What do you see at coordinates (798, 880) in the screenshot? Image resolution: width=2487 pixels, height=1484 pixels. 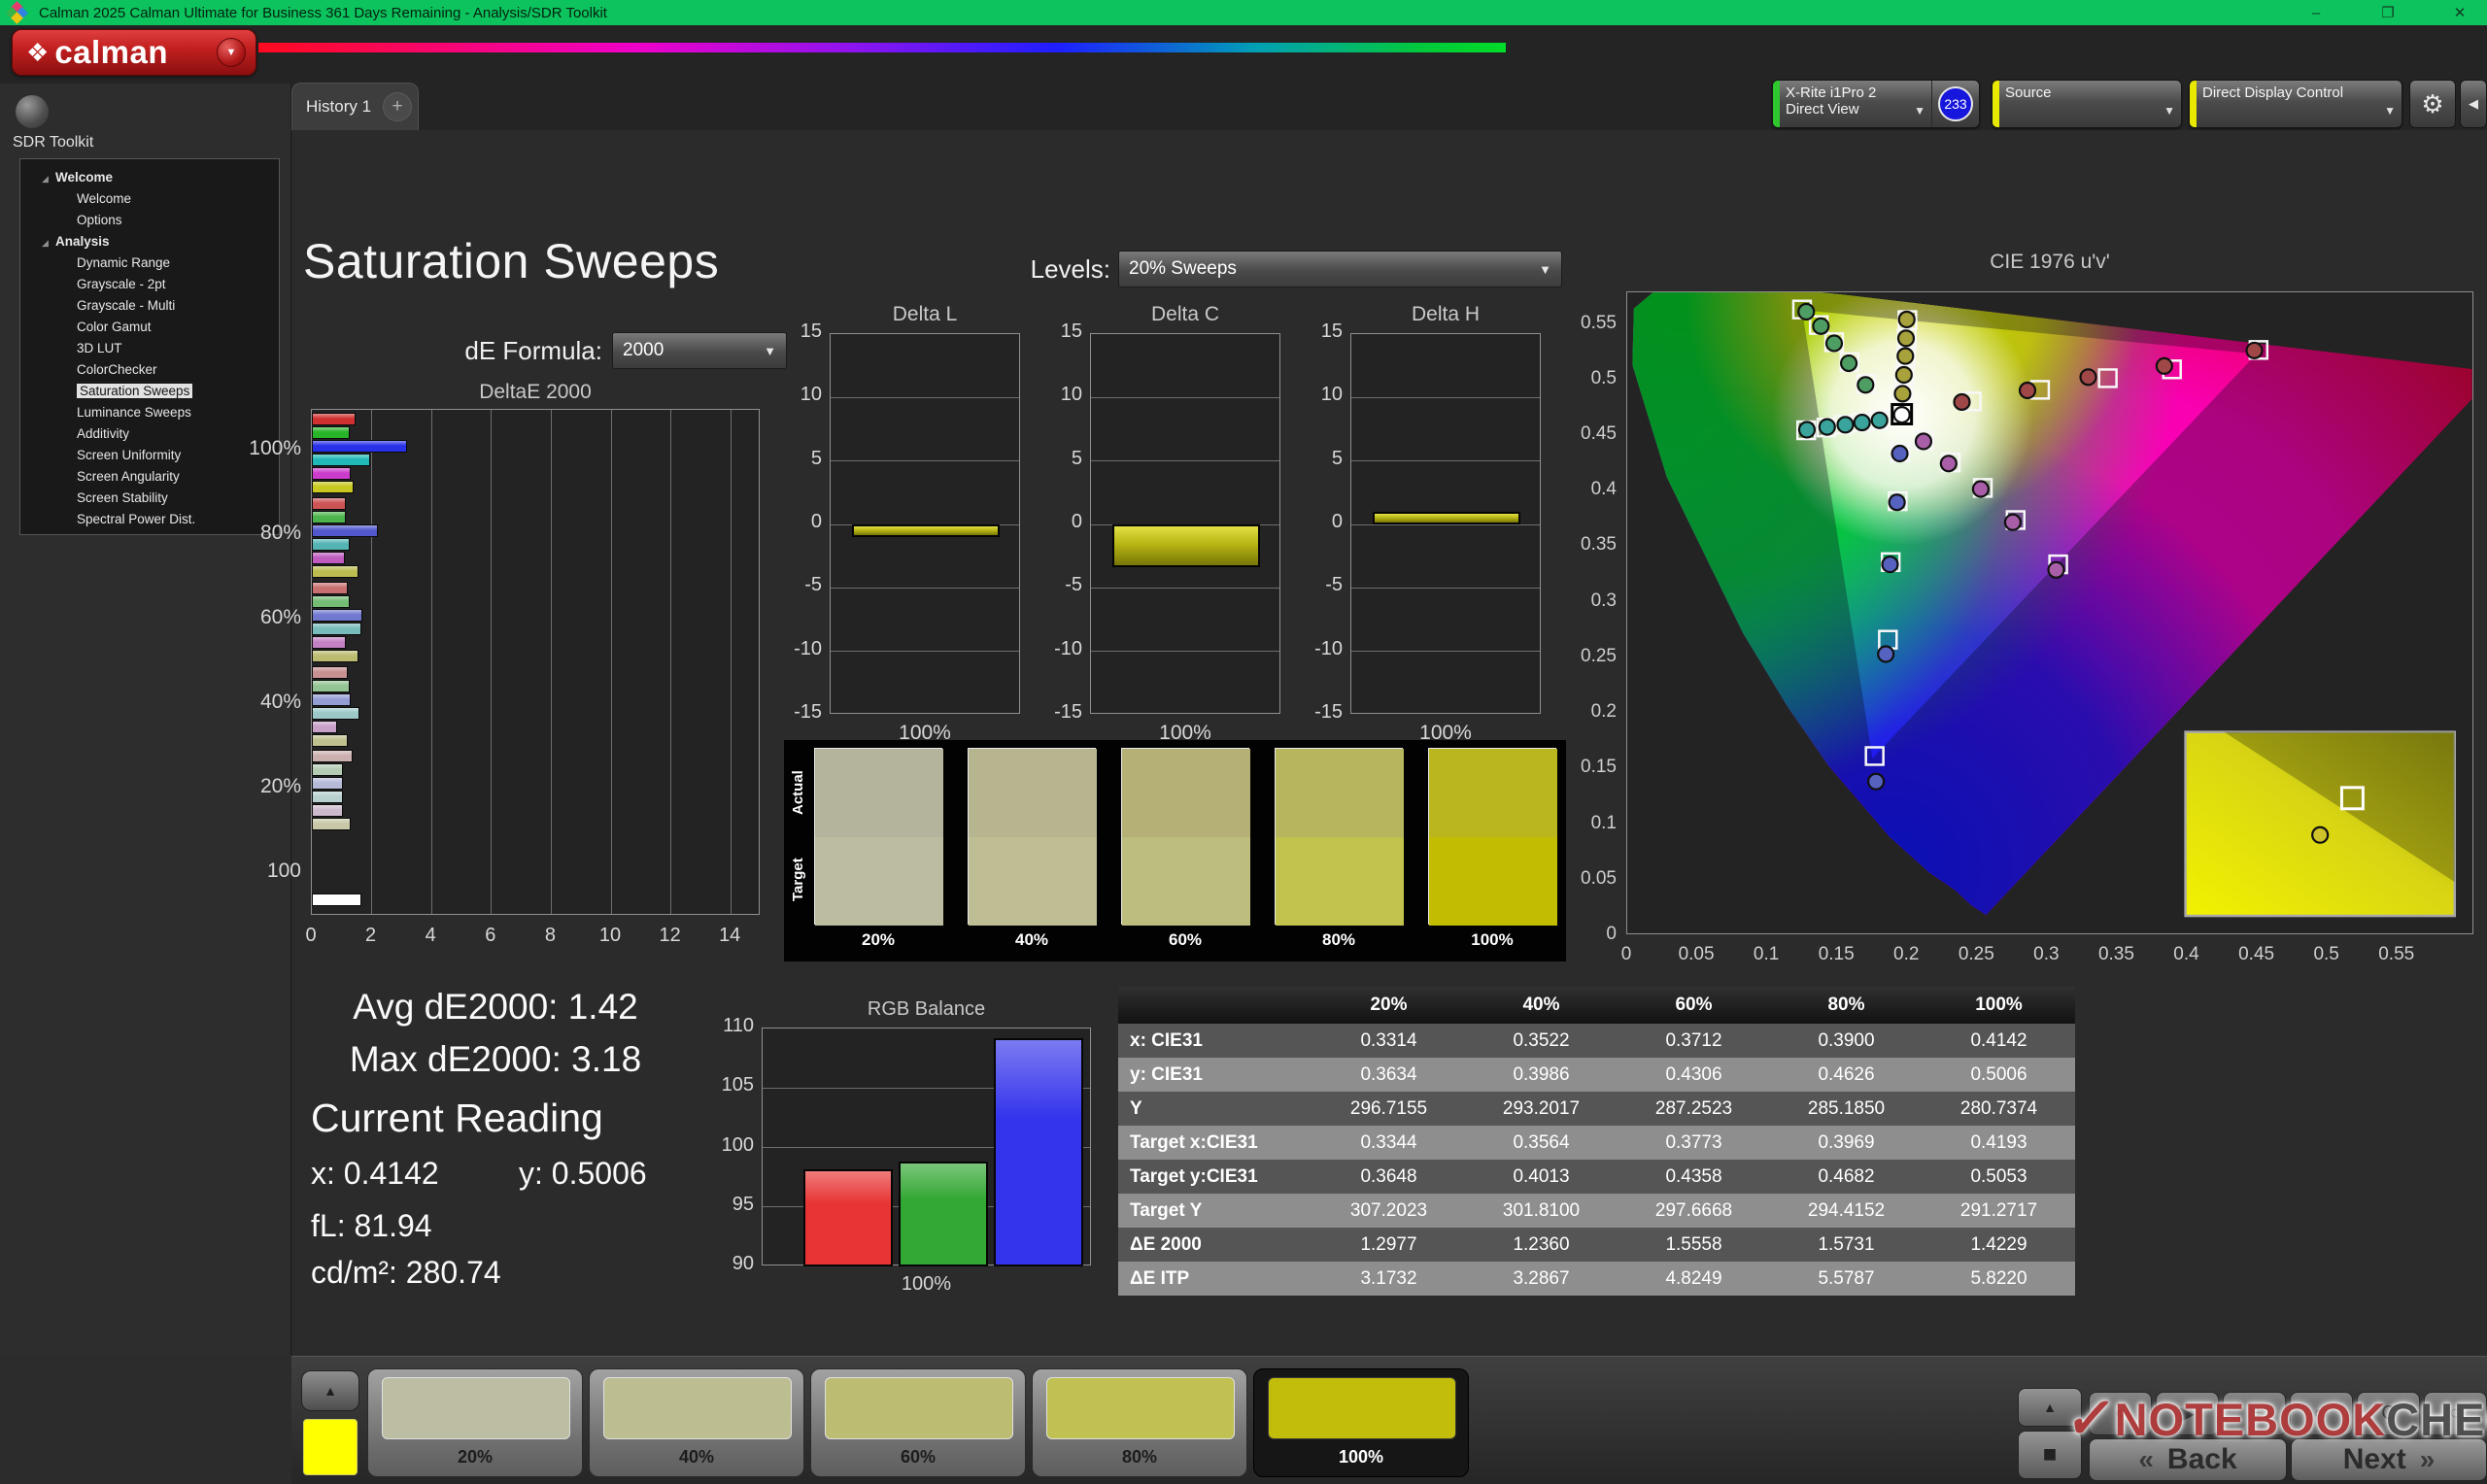 I see `target-row-label: Target` at bounding box center [798, 880].